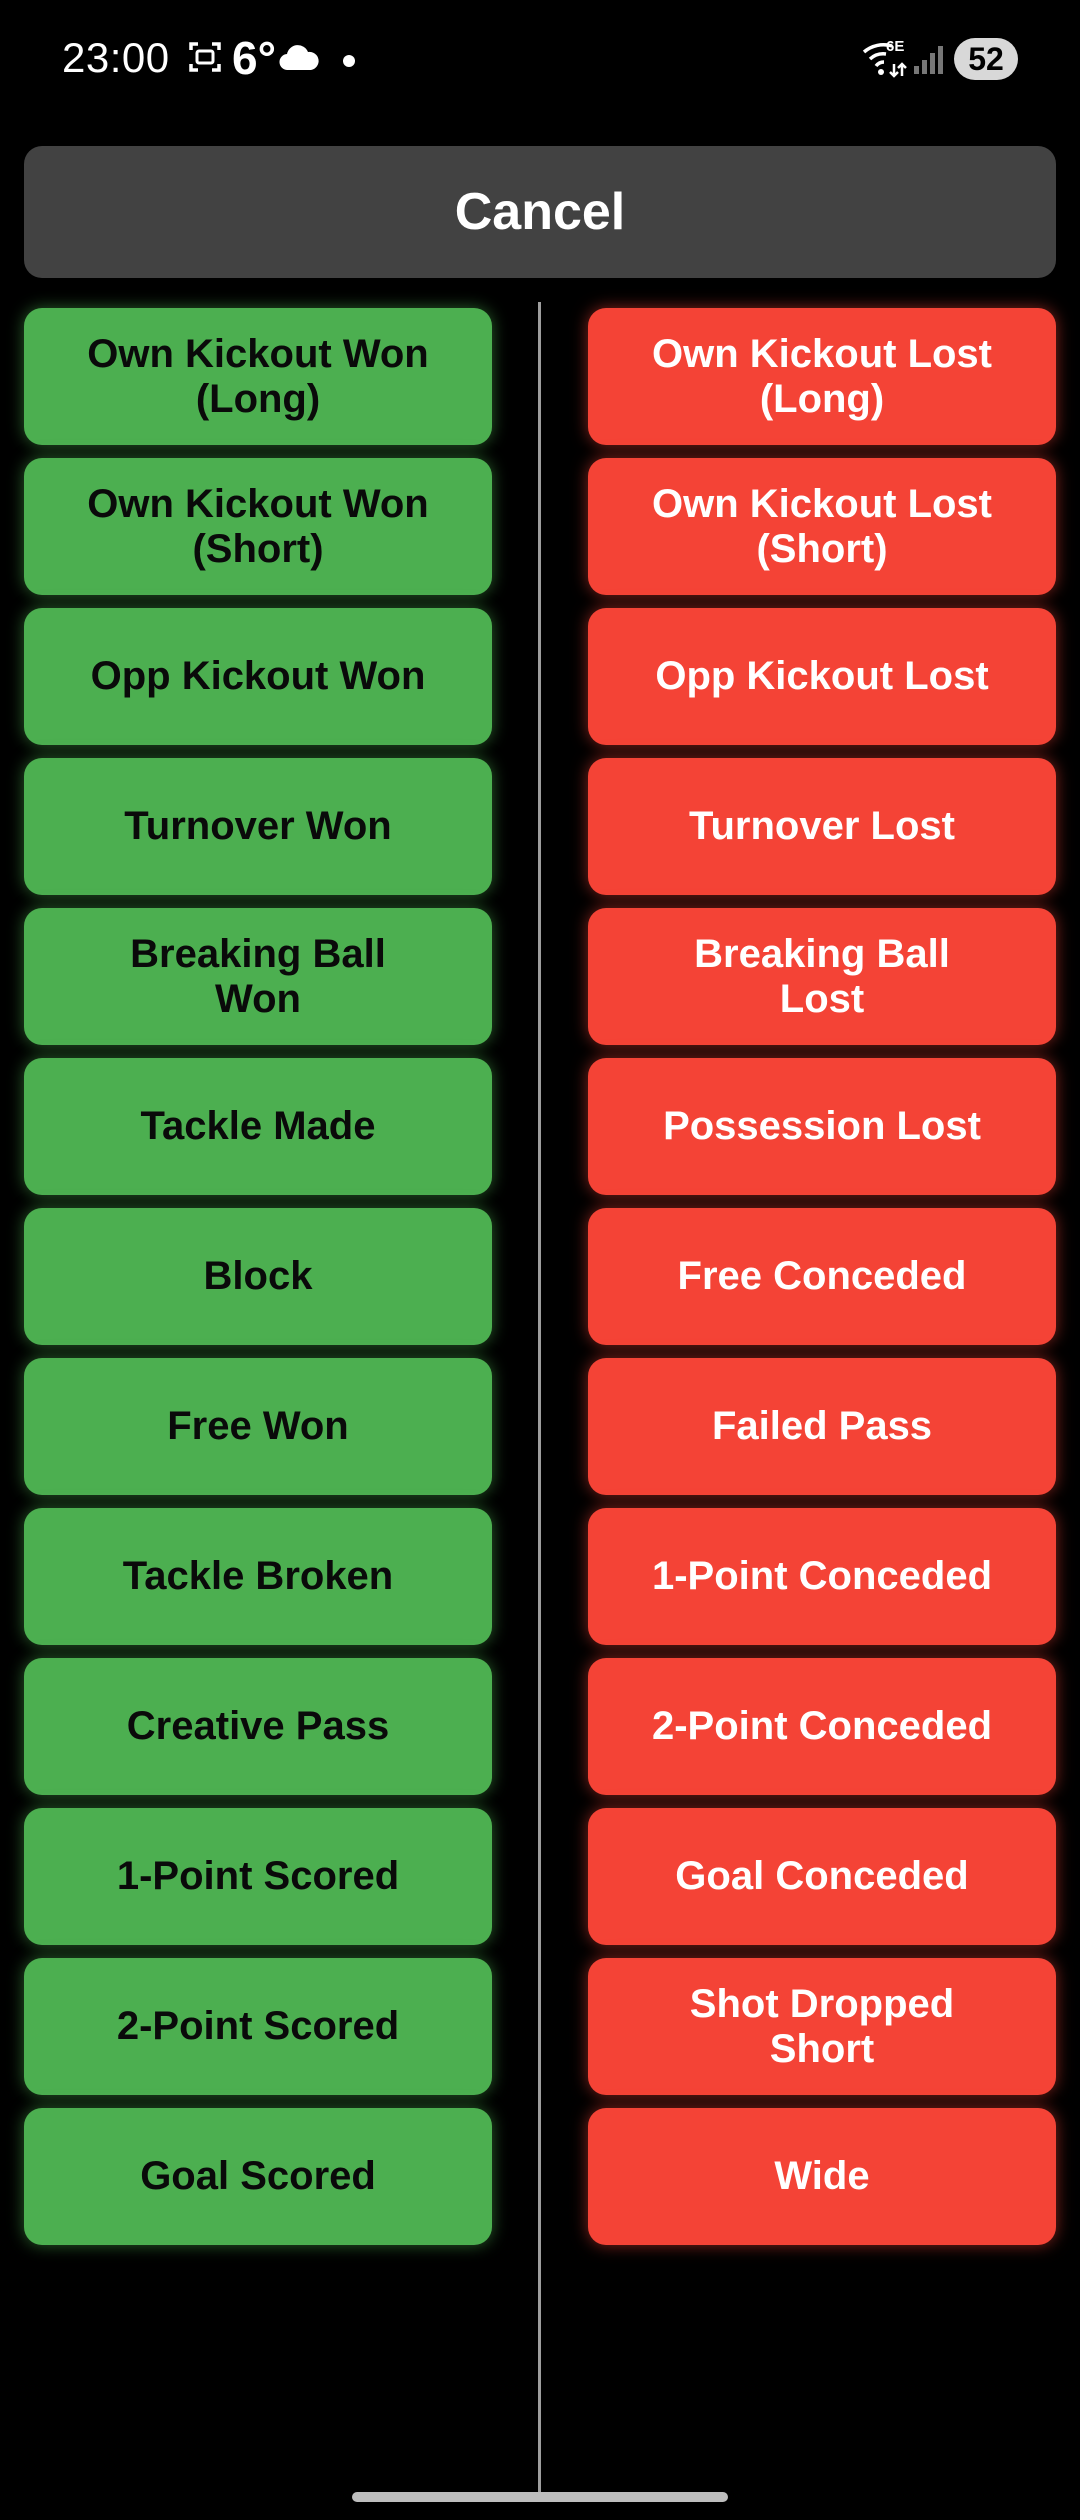  What do you see at coordinates (822, 1426) in the screenshot?
I see `failed-pass-button: Failed Pass` at bounding box center [822, 1426].